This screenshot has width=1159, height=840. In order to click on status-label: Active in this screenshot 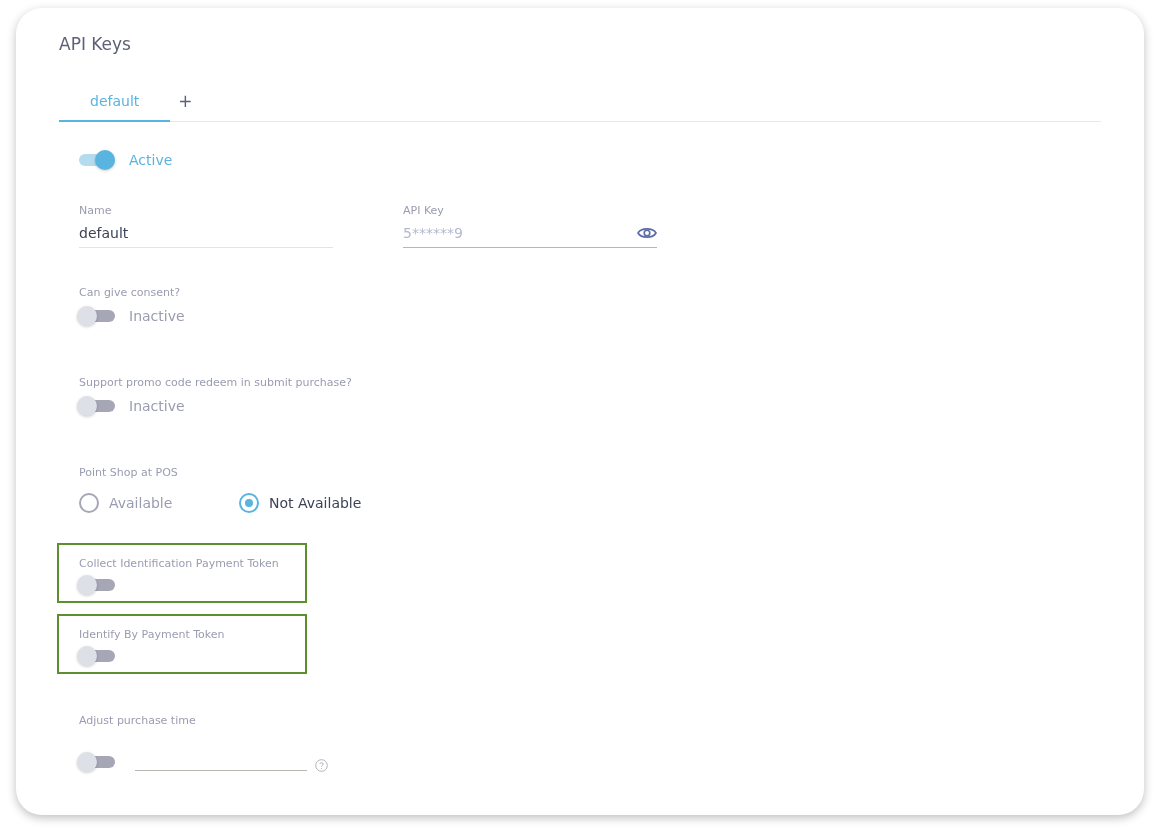, I will do `click(151, 160)`.